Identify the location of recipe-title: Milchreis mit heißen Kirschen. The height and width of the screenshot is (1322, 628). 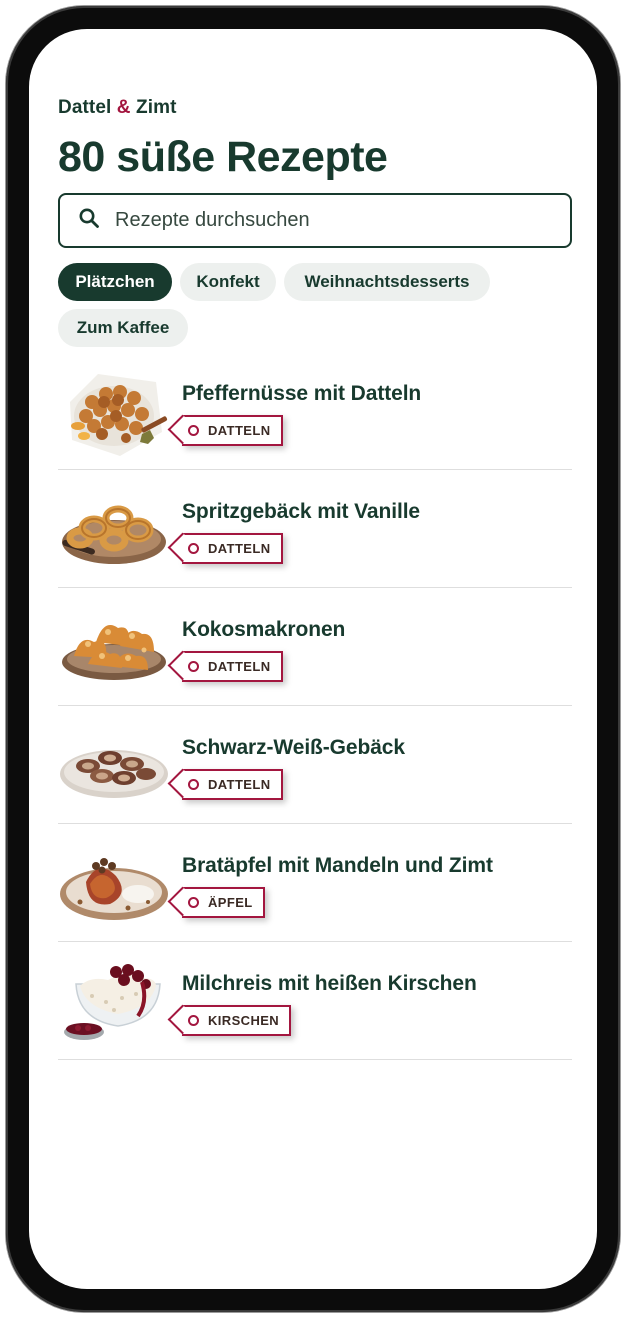
(329, 983).